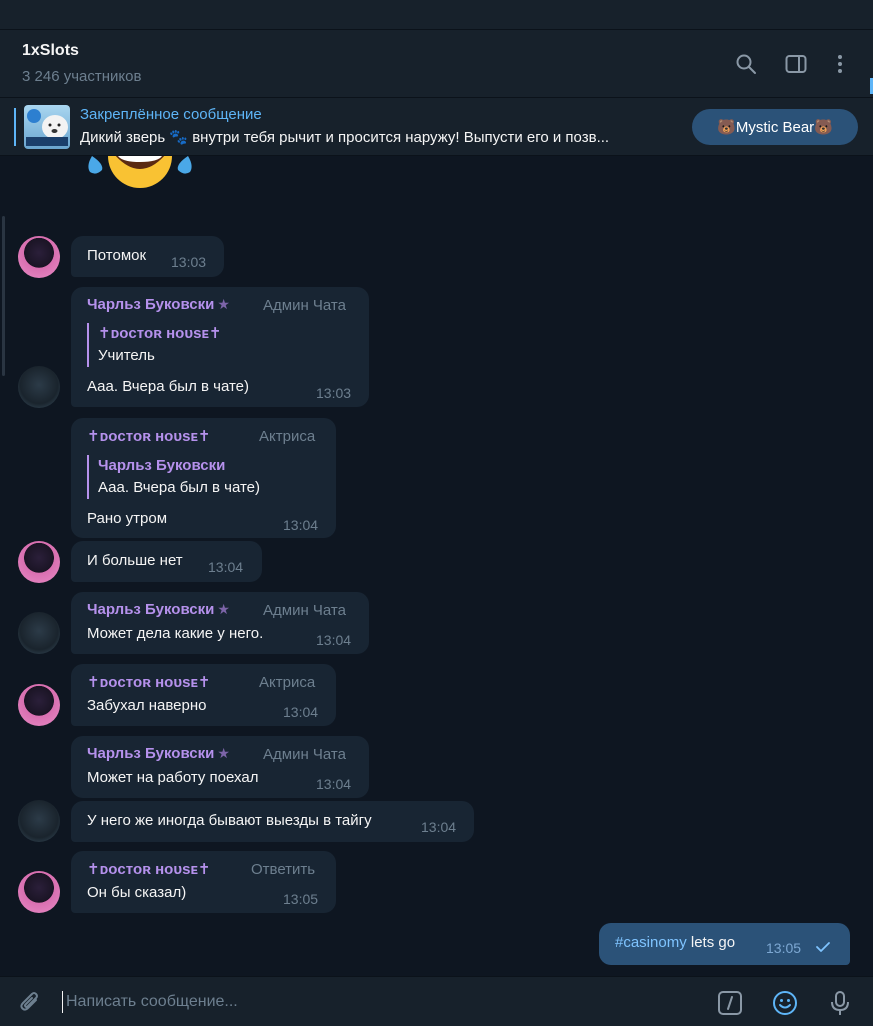 This screenshot has width=873, height=1026. I want to click on message-text: Может на работу поехал, so click(173, 777).